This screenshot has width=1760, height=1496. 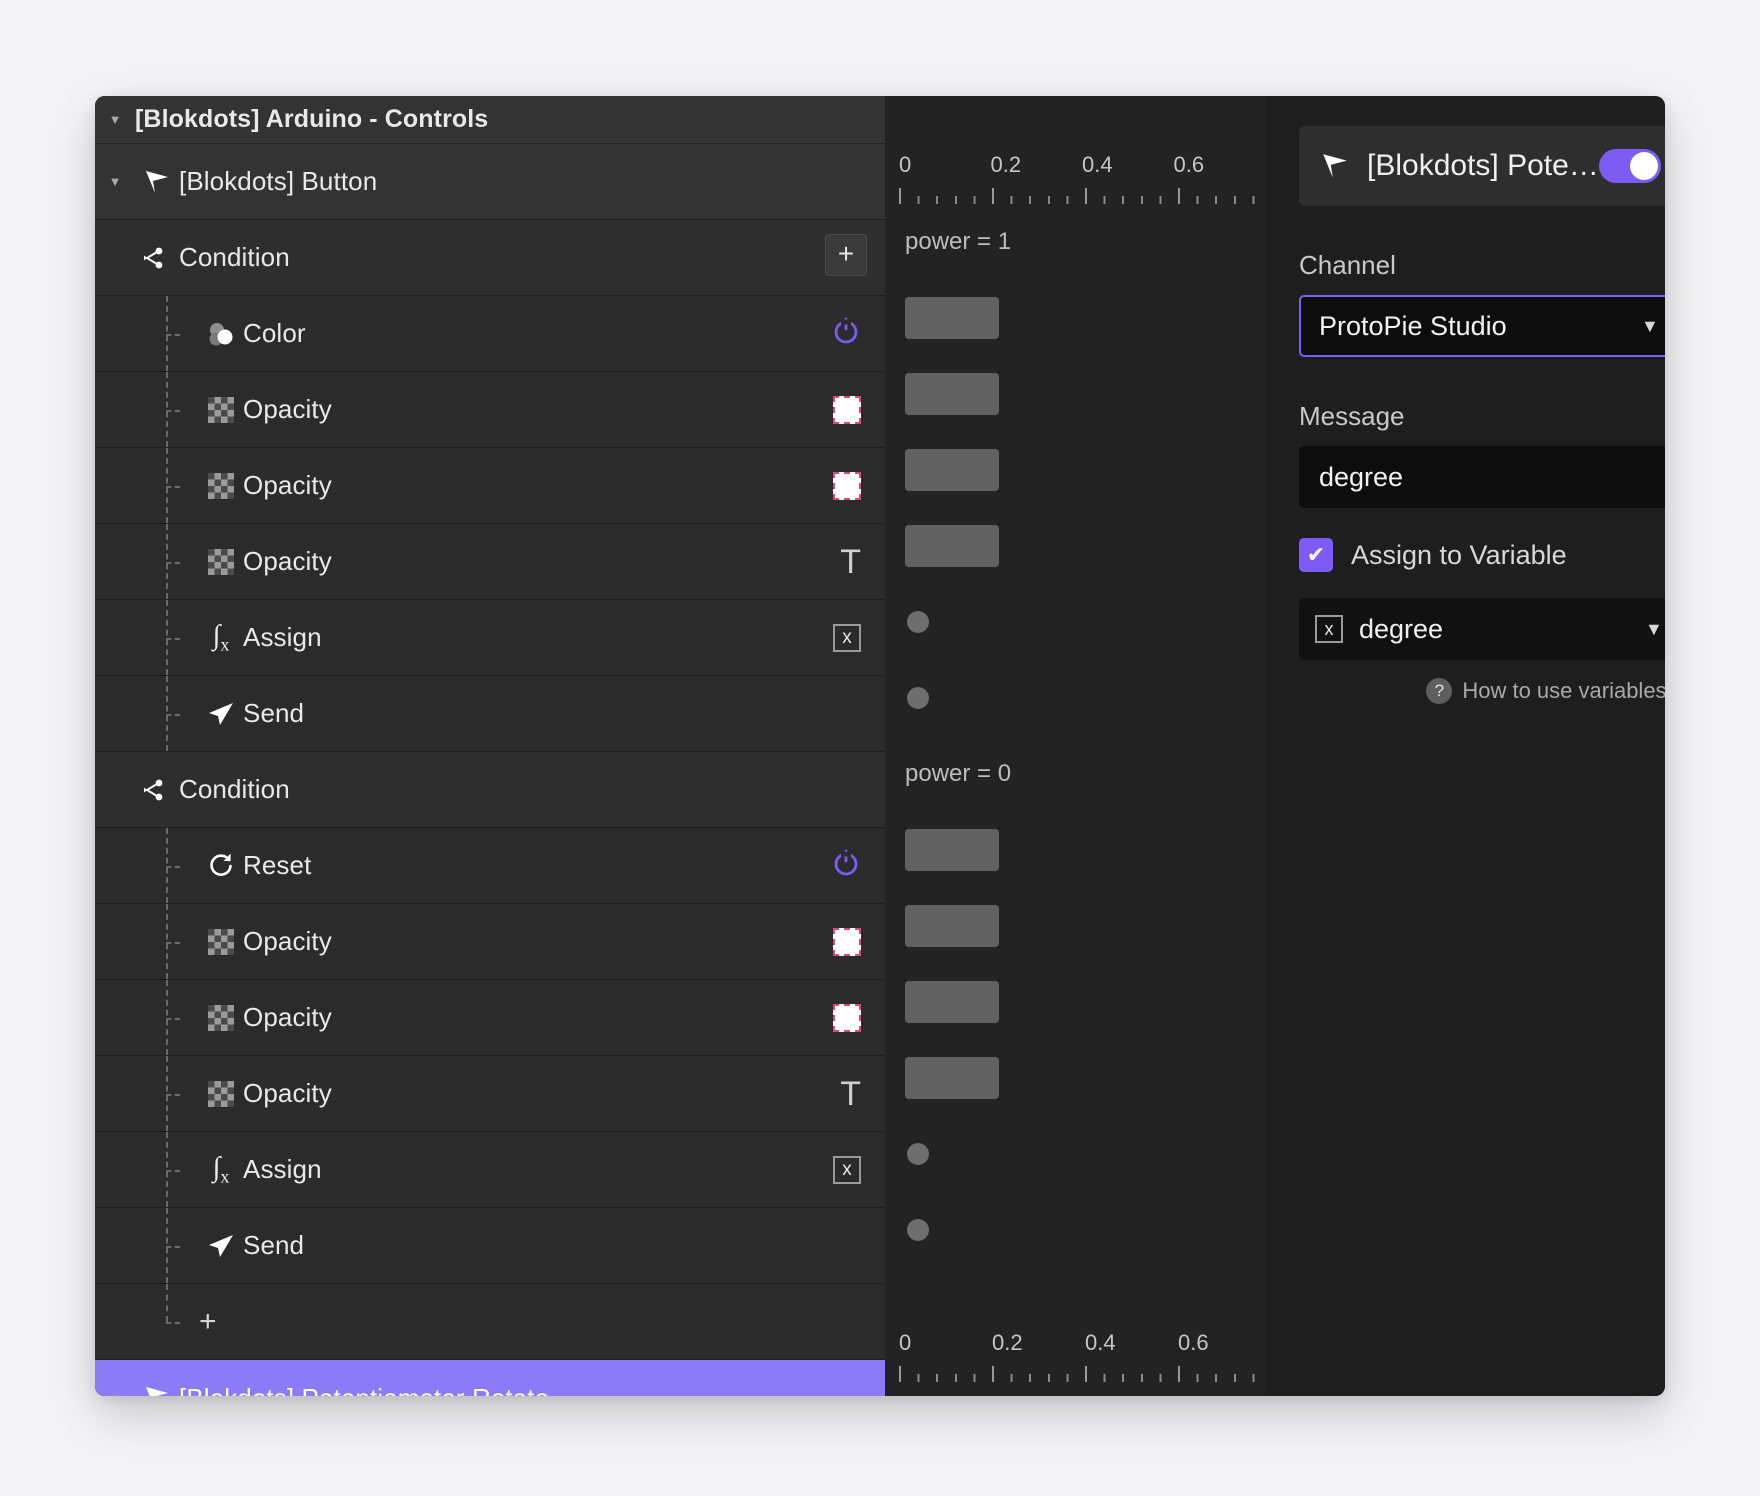 What do you see at coordinates (490, 120) in the screenshot?
I see `window-title-row: ▼ [Blokdots] Arduino - Controls` at bounding box center [490, 120].